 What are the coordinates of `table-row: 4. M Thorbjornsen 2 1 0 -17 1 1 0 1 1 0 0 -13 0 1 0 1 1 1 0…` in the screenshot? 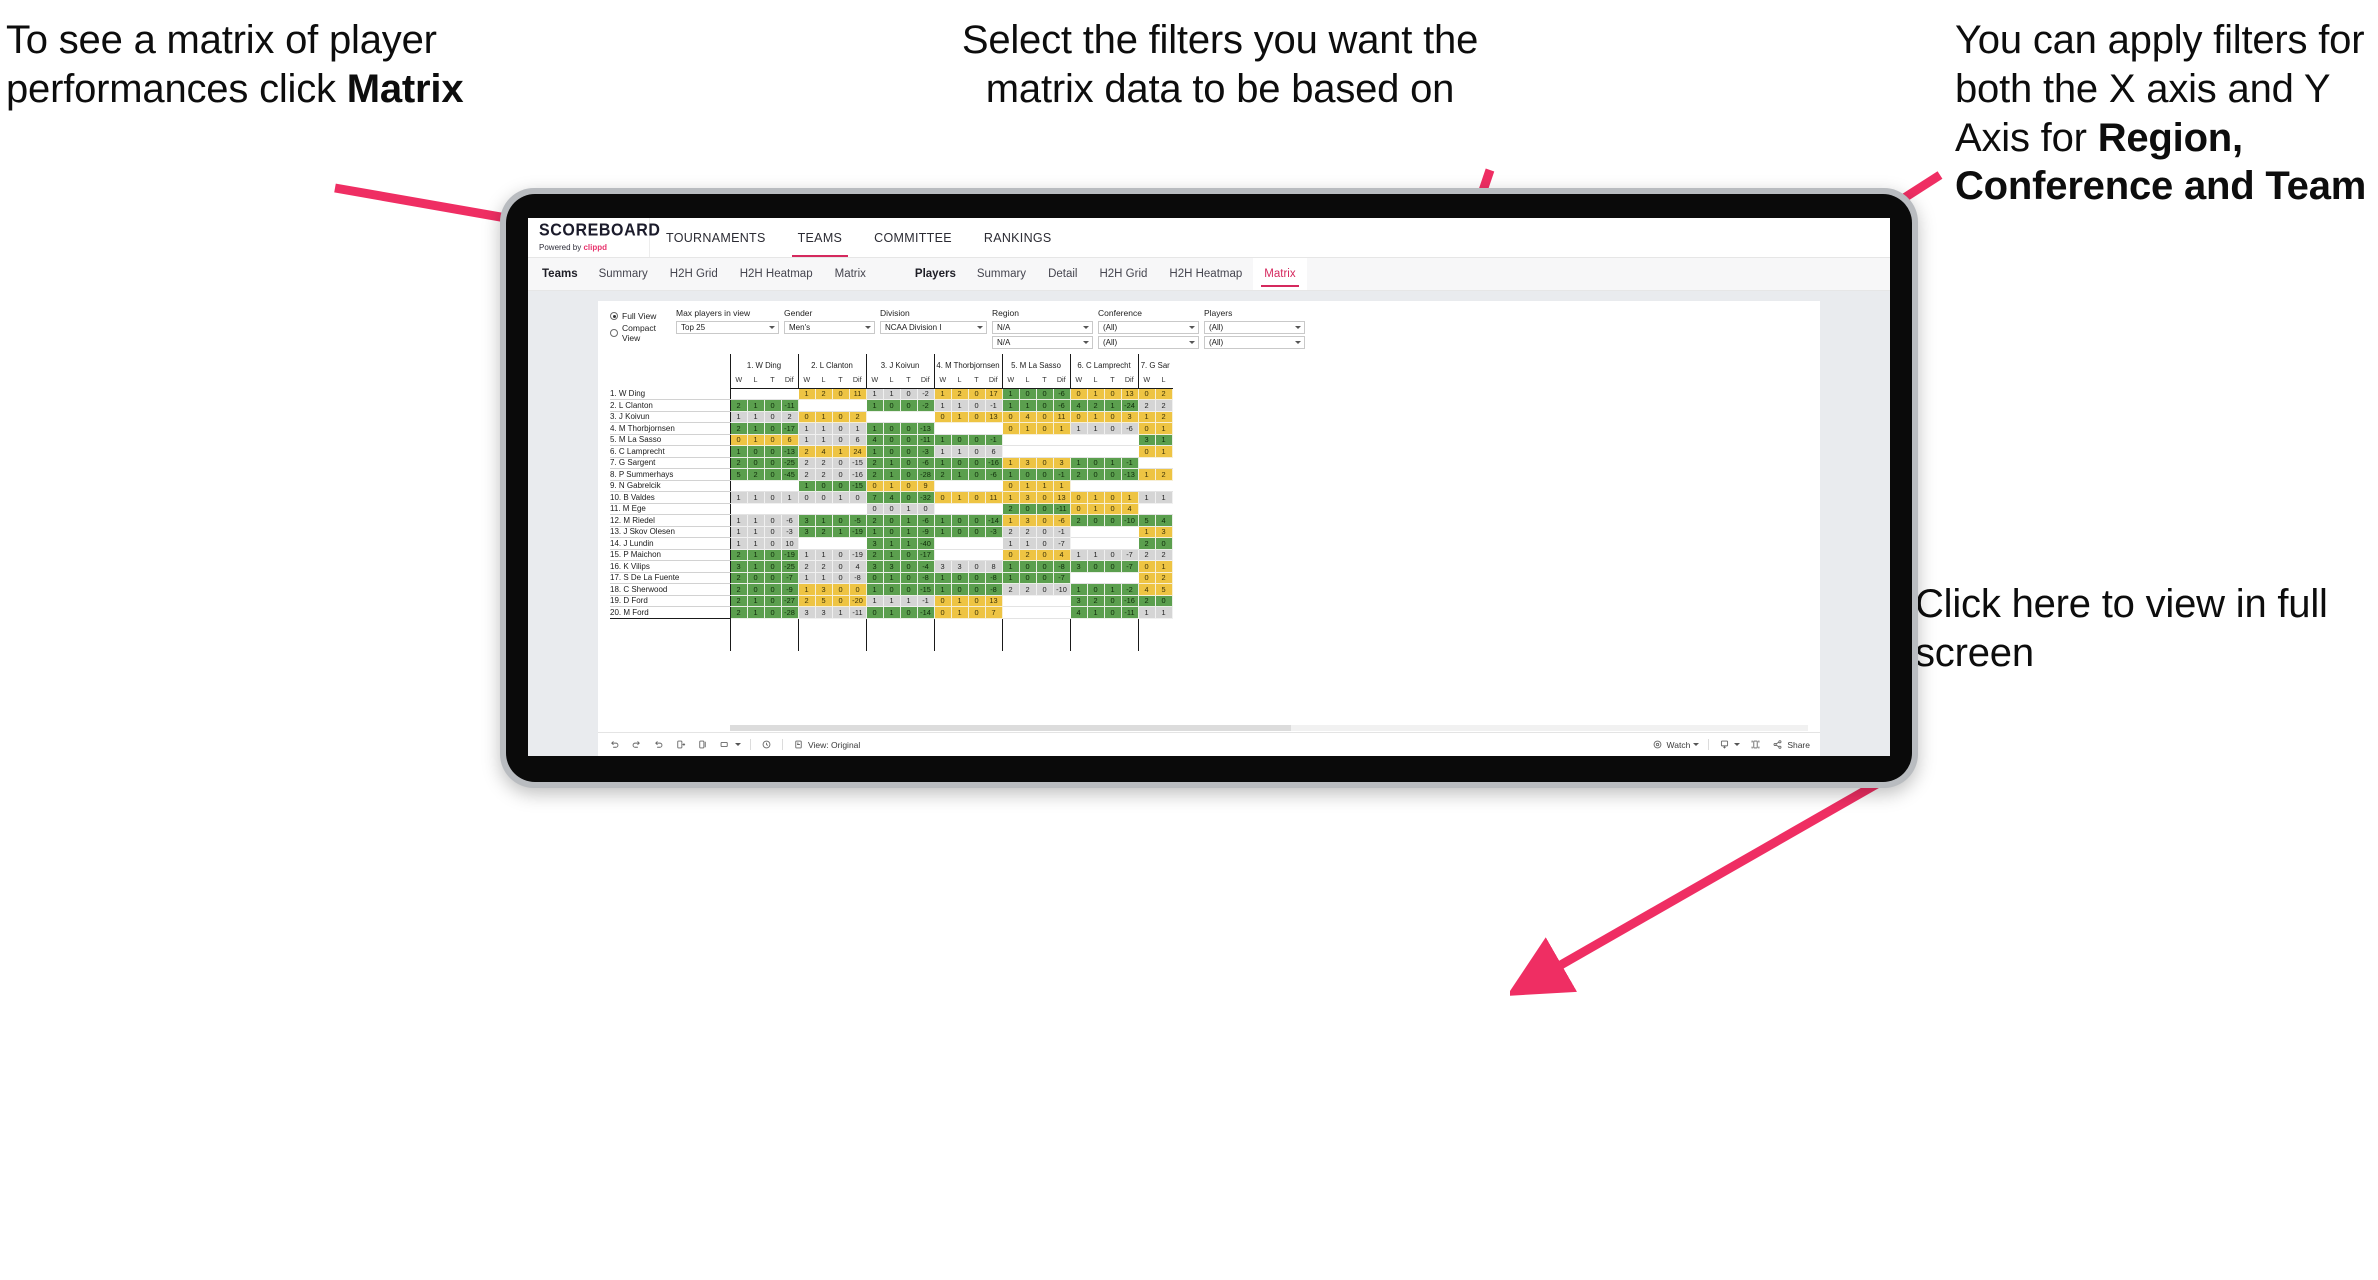 It's located at (891, 428).